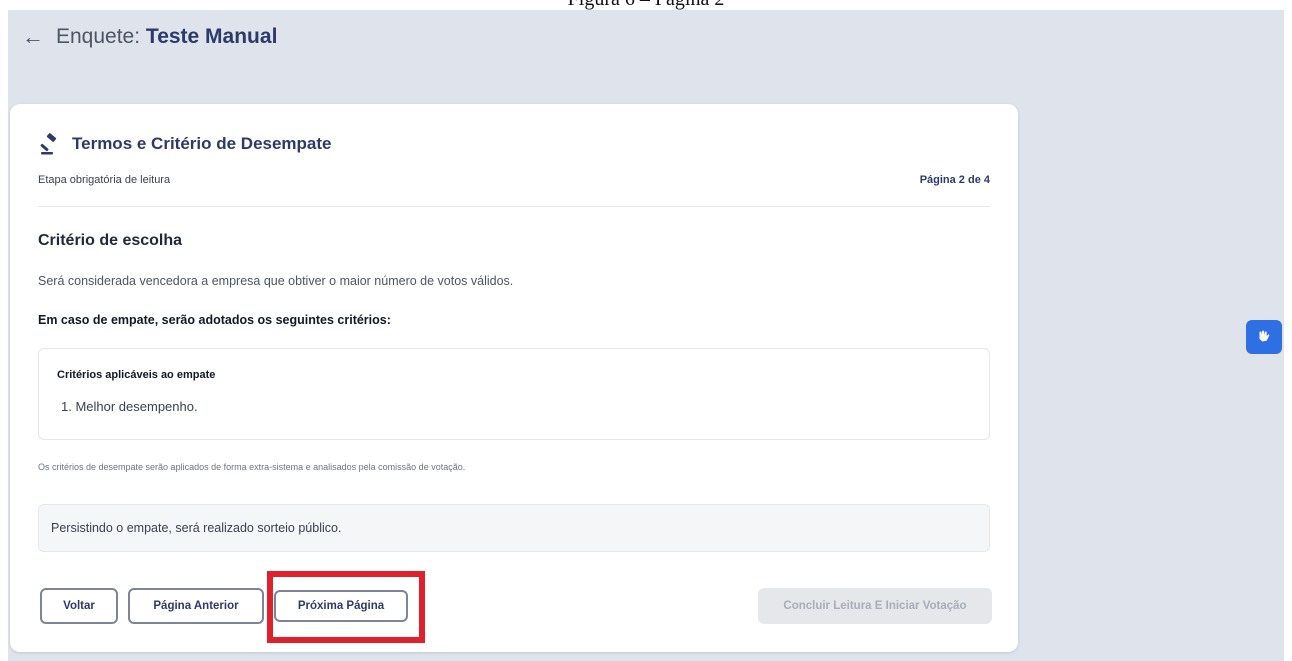 Image resolution: width=1292 pixels, height=661 pixels. What do you see at coordinates (954, 180) in the screenshot?
I see `page-indicator: Página 2 de 4` at bounding box center [954, 180].